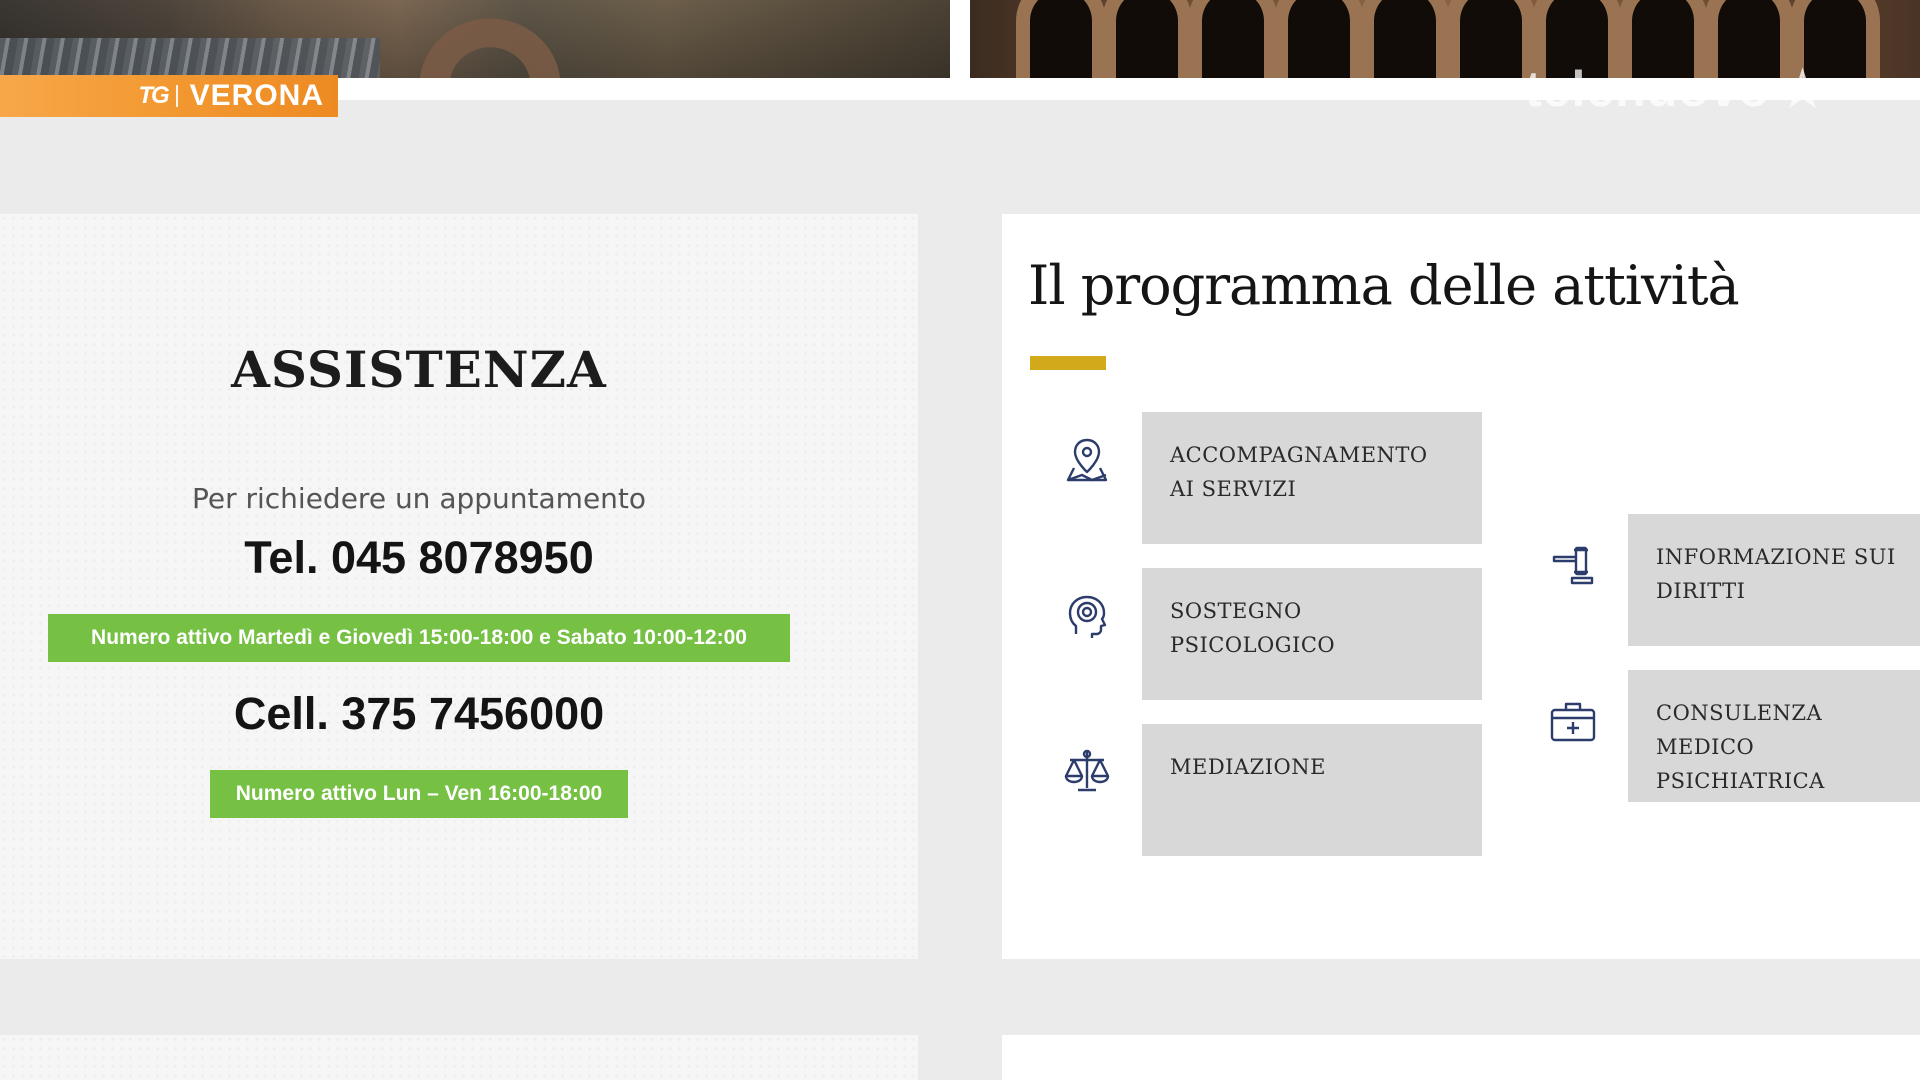  Describe the element at coordinates (1573, 565) in the screenshot. I see `gavel-icon` at that location.